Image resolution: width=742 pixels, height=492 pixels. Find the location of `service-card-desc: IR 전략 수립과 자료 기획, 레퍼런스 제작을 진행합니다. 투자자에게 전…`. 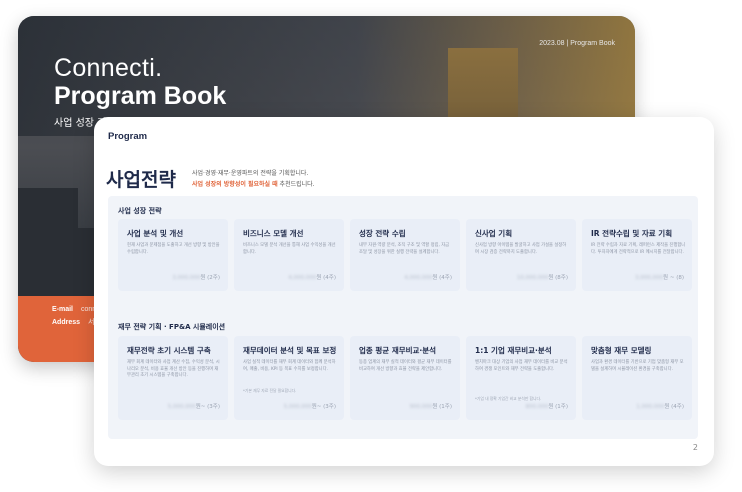

service-card-desc: IR 전략 수립과 자료 기획, 레퍼런스 제작을 진행합니다. 투자자에게 전… is located at coordinates (638, 249).